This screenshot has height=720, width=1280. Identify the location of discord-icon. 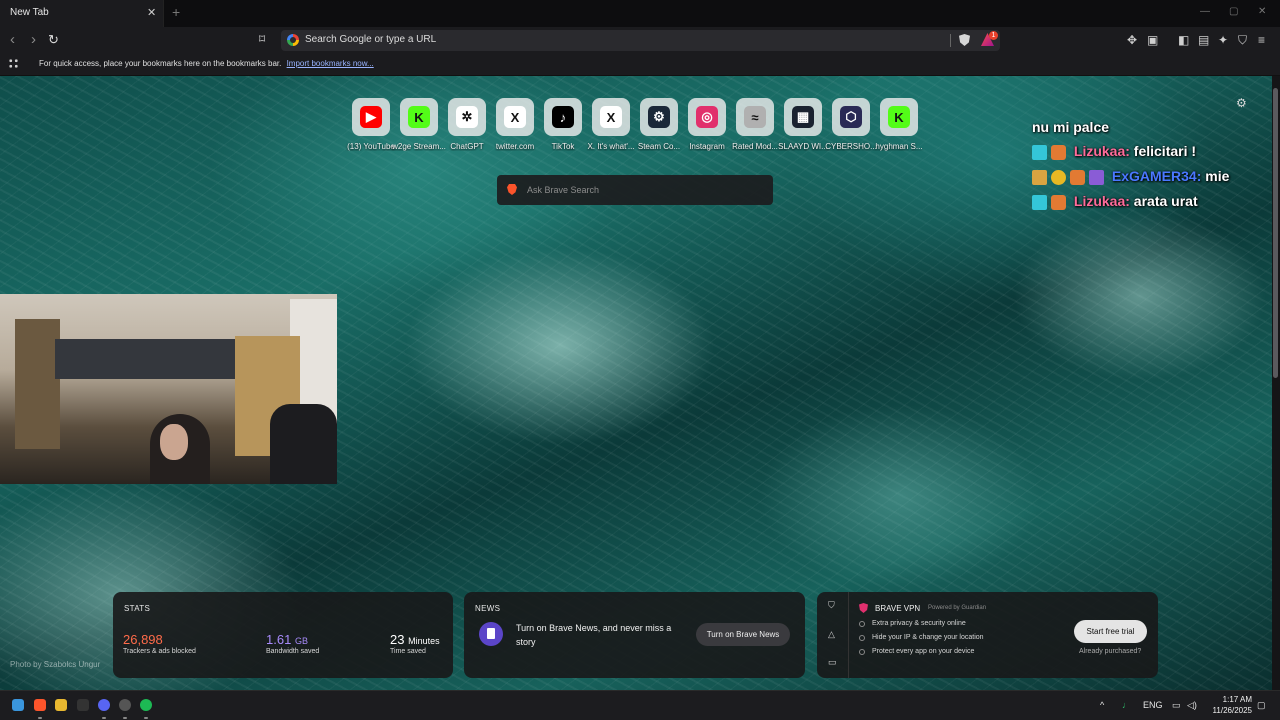
(104, 705).